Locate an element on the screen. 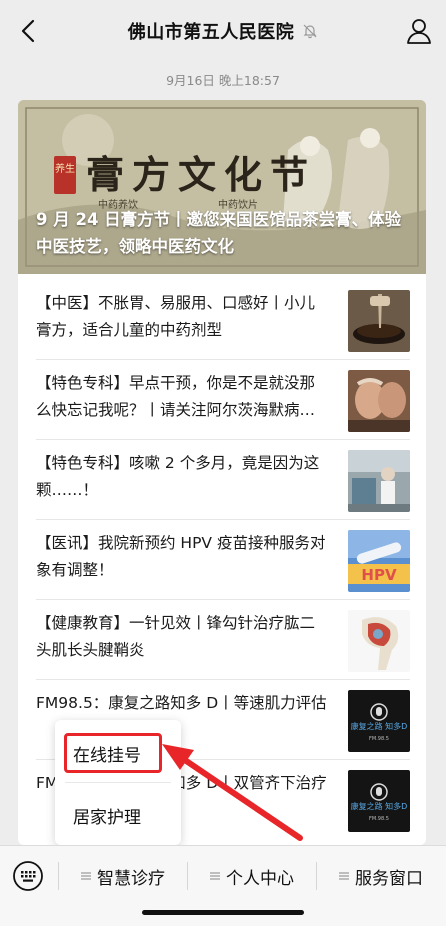  hero-title: 9 月 24 日膏方节丨邀您来国医馆品茶尝膏、体验中医技艺，领略中医药文化 is located at coordinates (219, 233).